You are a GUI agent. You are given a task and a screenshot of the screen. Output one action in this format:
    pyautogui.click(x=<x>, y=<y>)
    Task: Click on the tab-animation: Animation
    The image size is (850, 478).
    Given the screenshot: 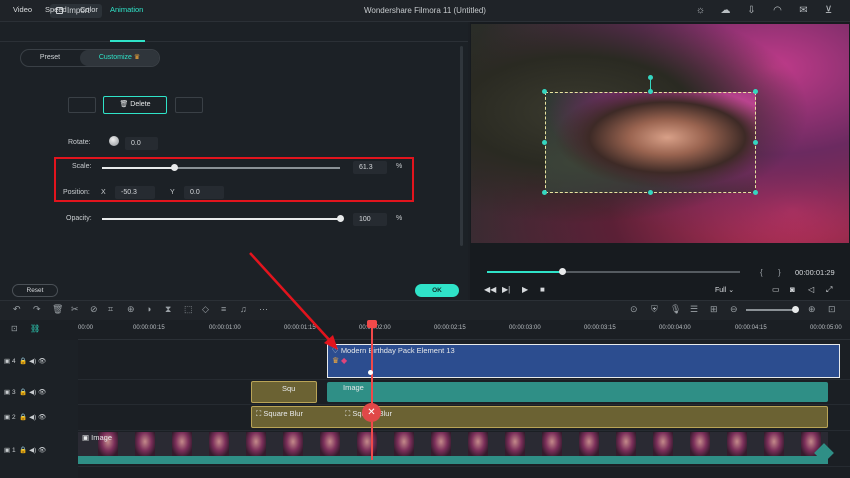 What is the action you would take?
    pyautogui.click(x=126, y=9)
    